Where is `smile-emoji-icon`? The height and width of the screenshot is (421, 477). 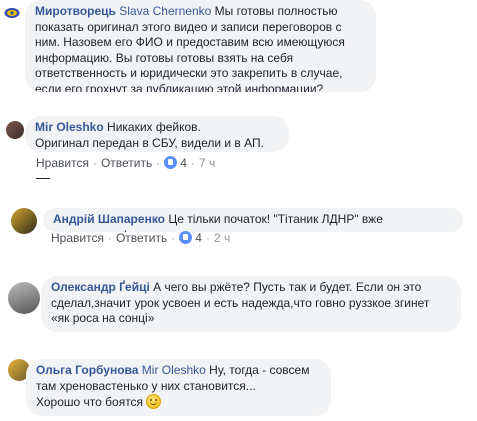 smile-emoji-icon is located at coordinates (154, 401).